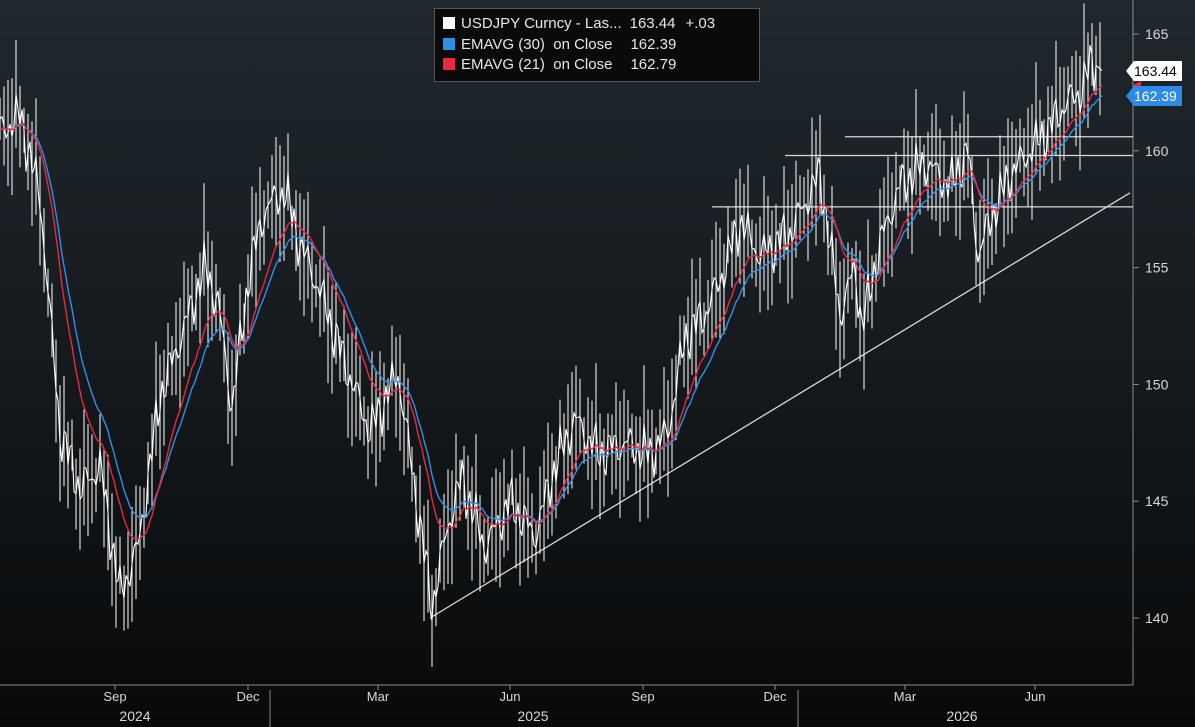  I want to click on legend-swatch-ema21, so click(449, 64).